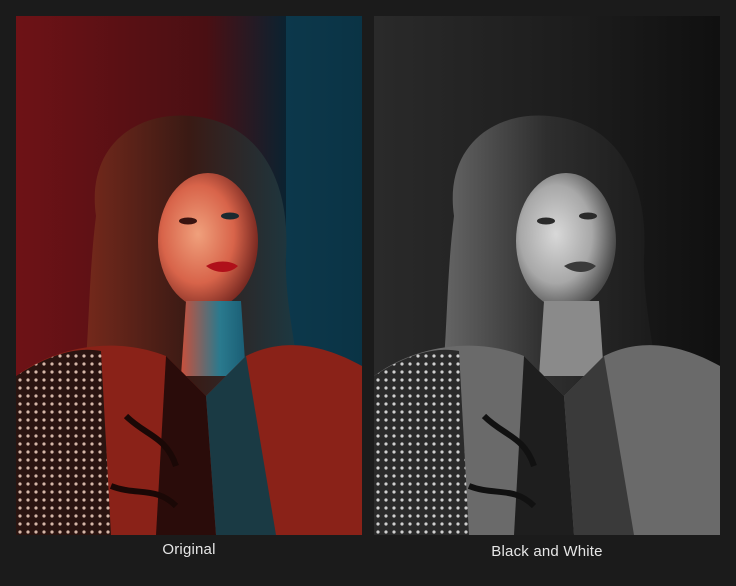 The image size is (736, 586). What do you see at coordinates (547, 551) in the screenshot?
I see `bw-caption: Black and White` at bounding box center [547, 551].